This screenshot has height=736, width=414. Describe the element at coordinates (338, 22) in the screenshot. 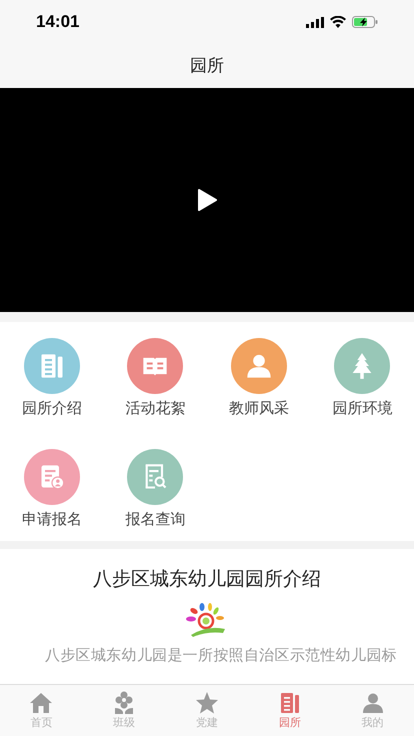

I see `wifi-icon` at that location.